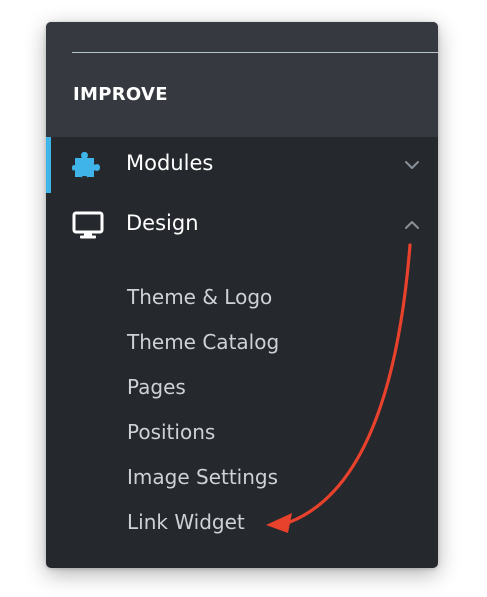 The width and height of the screenshot is (487, 597). What do you see at coordinates (272, 482) in the screenshot?
I see `submenu-item-image-settings: Image Settings` at bounding box center [272, 482].